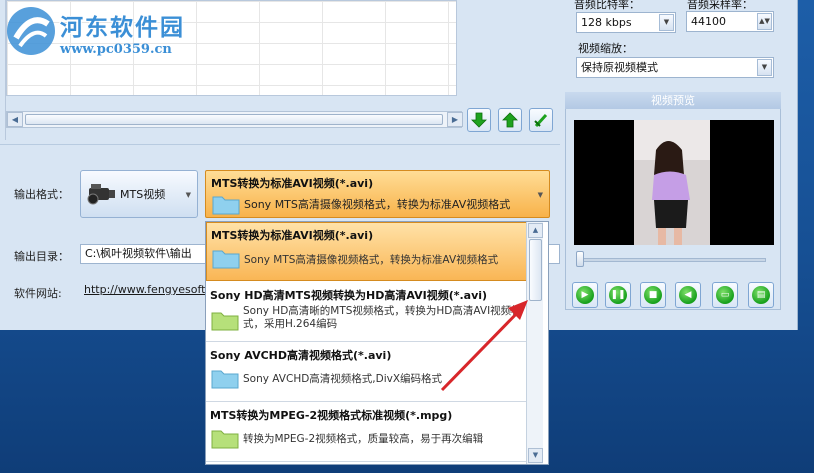 The image size is (814, 473). I want to click on annotation-arrow-icon, so click(484, 346).